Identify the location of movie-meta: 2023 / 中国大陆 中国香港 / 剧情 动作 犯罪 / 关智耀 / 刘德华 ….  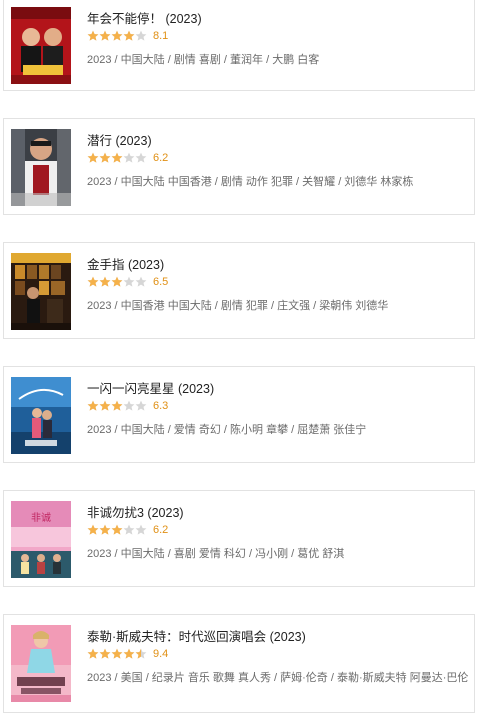
(250, 182).